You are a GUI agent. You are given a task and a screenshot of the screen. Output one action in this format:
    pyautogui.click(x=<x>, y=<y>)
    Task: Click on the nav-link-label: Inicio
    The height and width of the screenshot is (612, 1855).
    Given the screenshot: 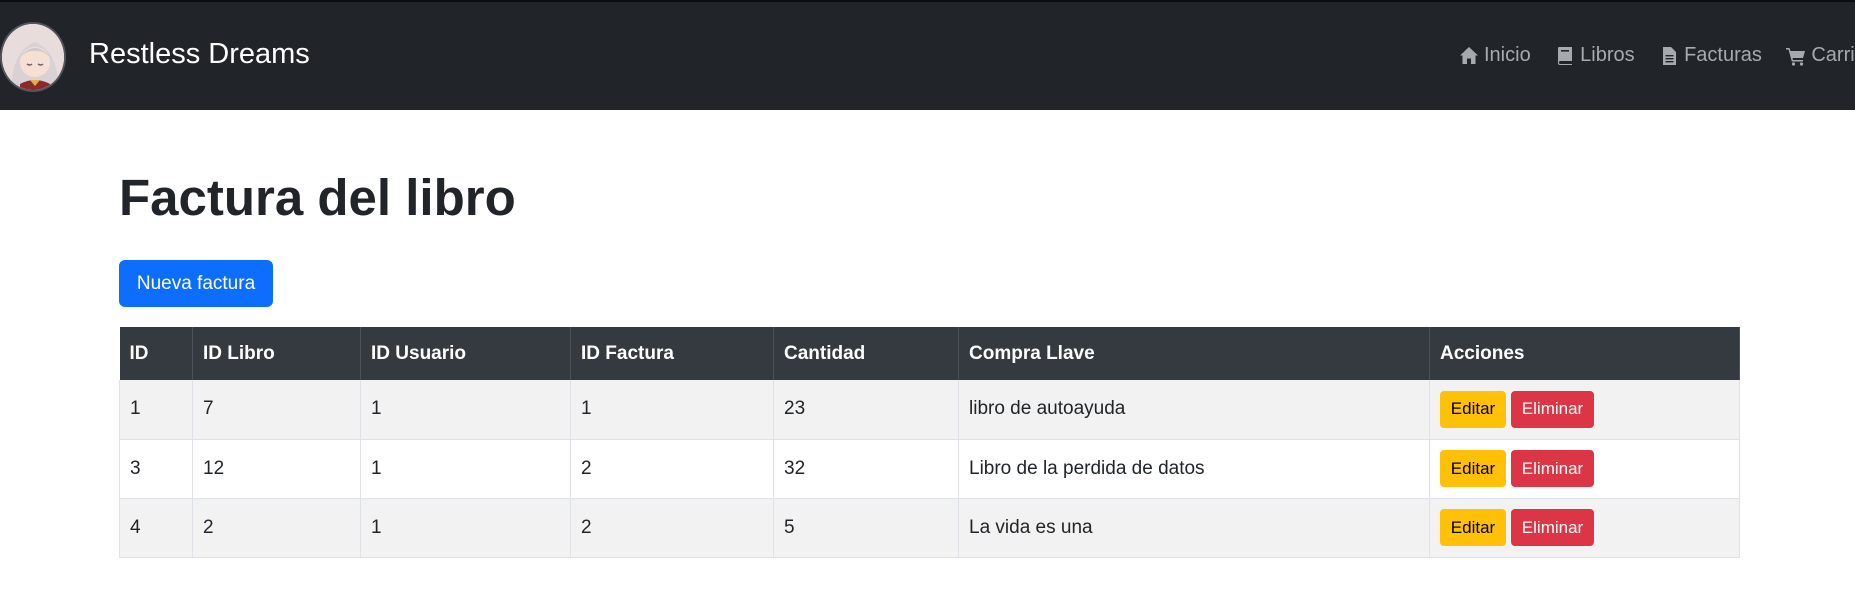 What is the action you would take?
    pyautogui.click(x=1507, y=55)
    